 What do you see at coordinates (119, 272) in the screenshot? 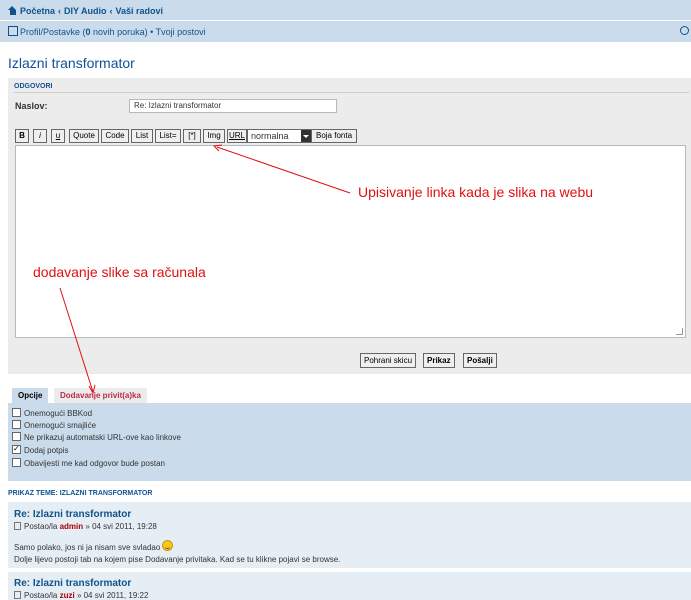
I see `annotation-local-image: dodavanje slike sa računala` at bounding box center [119, 272].